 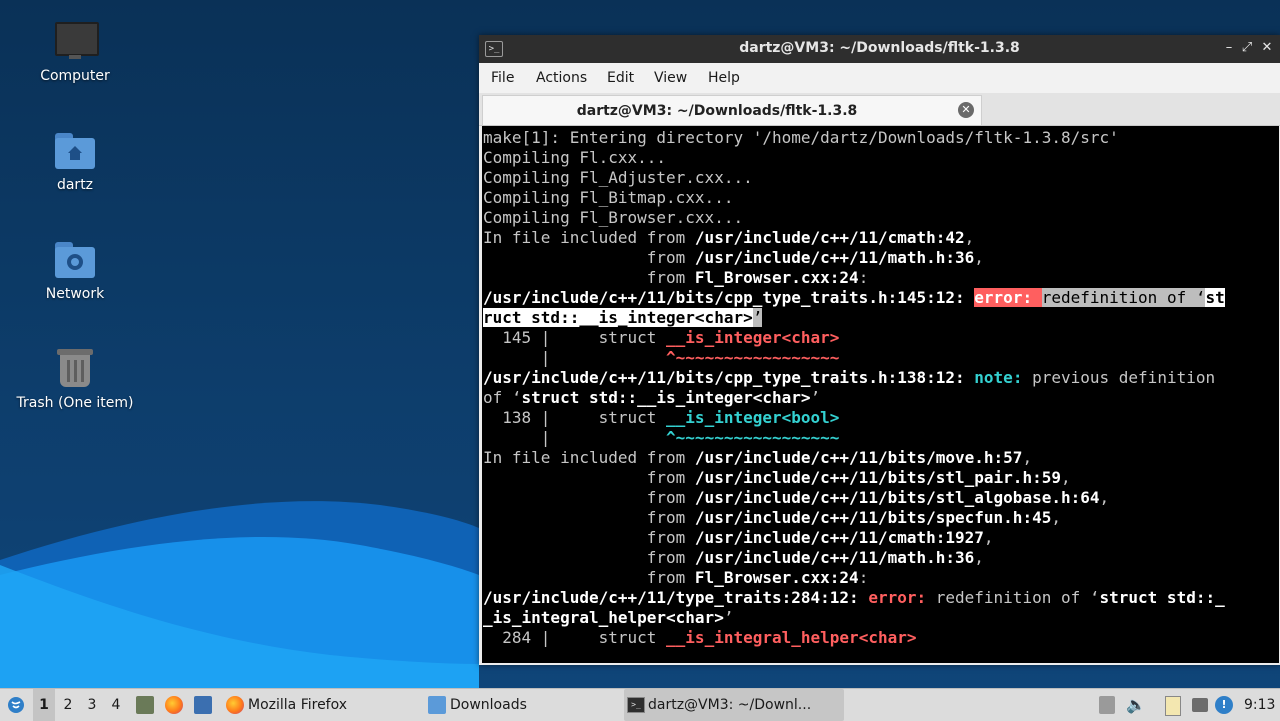 What do you see at coordinates (75, 151) in the screenshot?
I see `home-folder-icon` at bounding box center [75, 151].